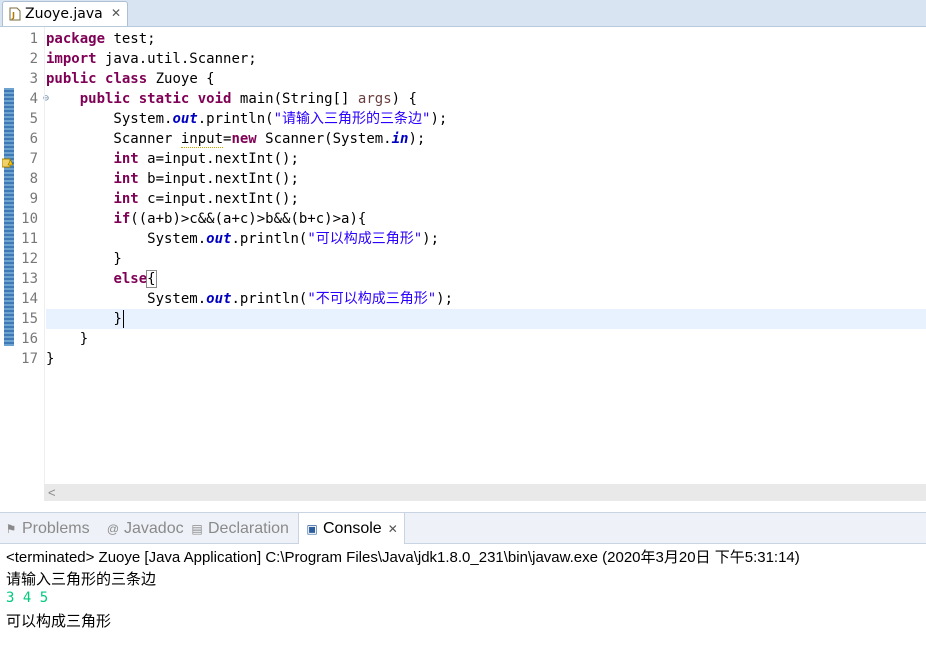 This screenshot has width=926, height=654. What do you see at coordinates (9, 217) in the screenshot?
I see `quick-diff-bar` at bounding box center [9, 217].